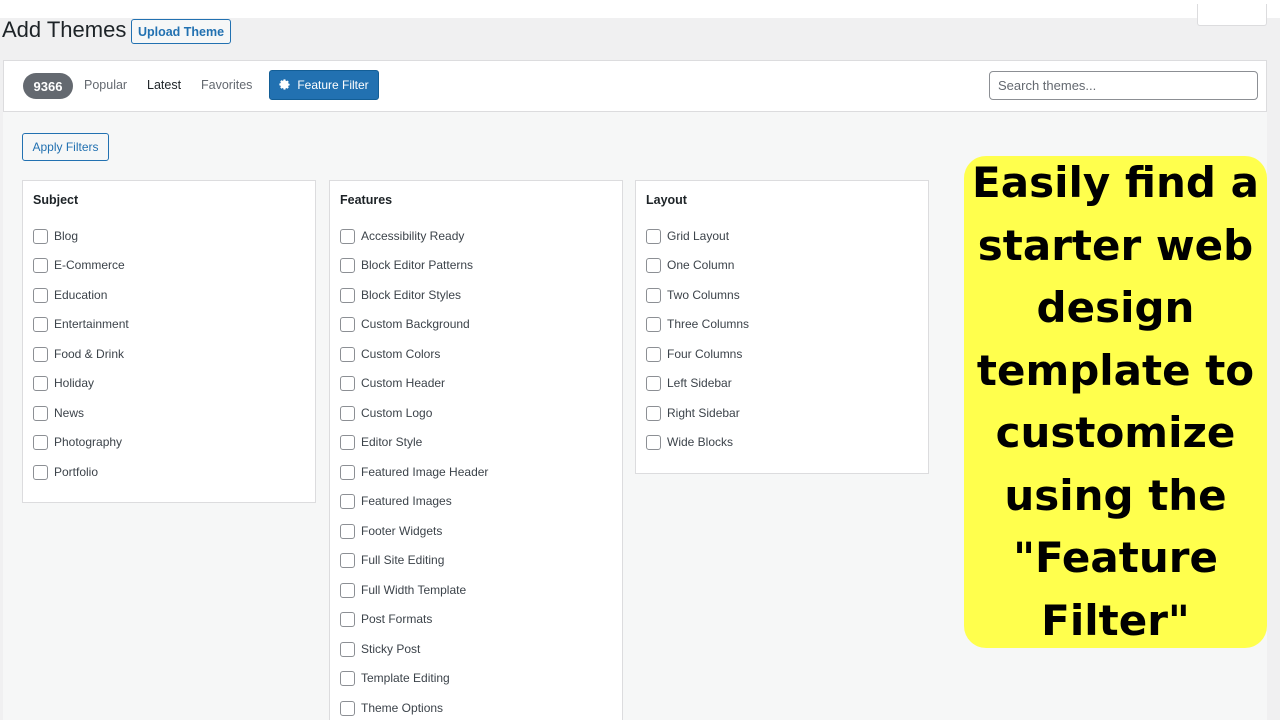  What do you see at coordinates (390, 354) in the screenshot?
I see `option-custom-colors: Custom Colors` at bounding box center [390, 354].